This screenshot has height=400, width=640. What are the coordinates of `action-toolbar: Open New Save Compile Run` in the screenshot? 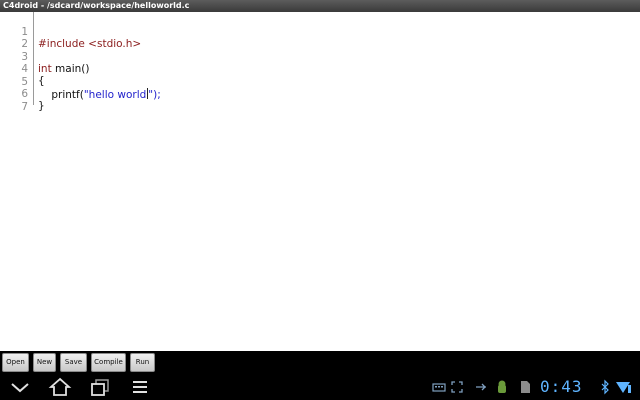 It's located at (320, 362).